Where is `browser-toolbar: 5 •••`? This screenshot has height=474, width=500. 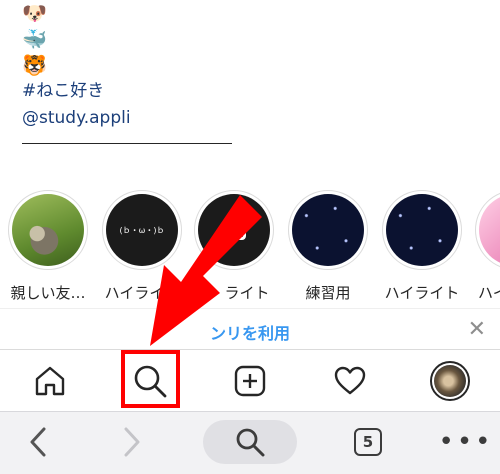
browser-toolbar: 5 ••• is located at coordinates (250, 442).